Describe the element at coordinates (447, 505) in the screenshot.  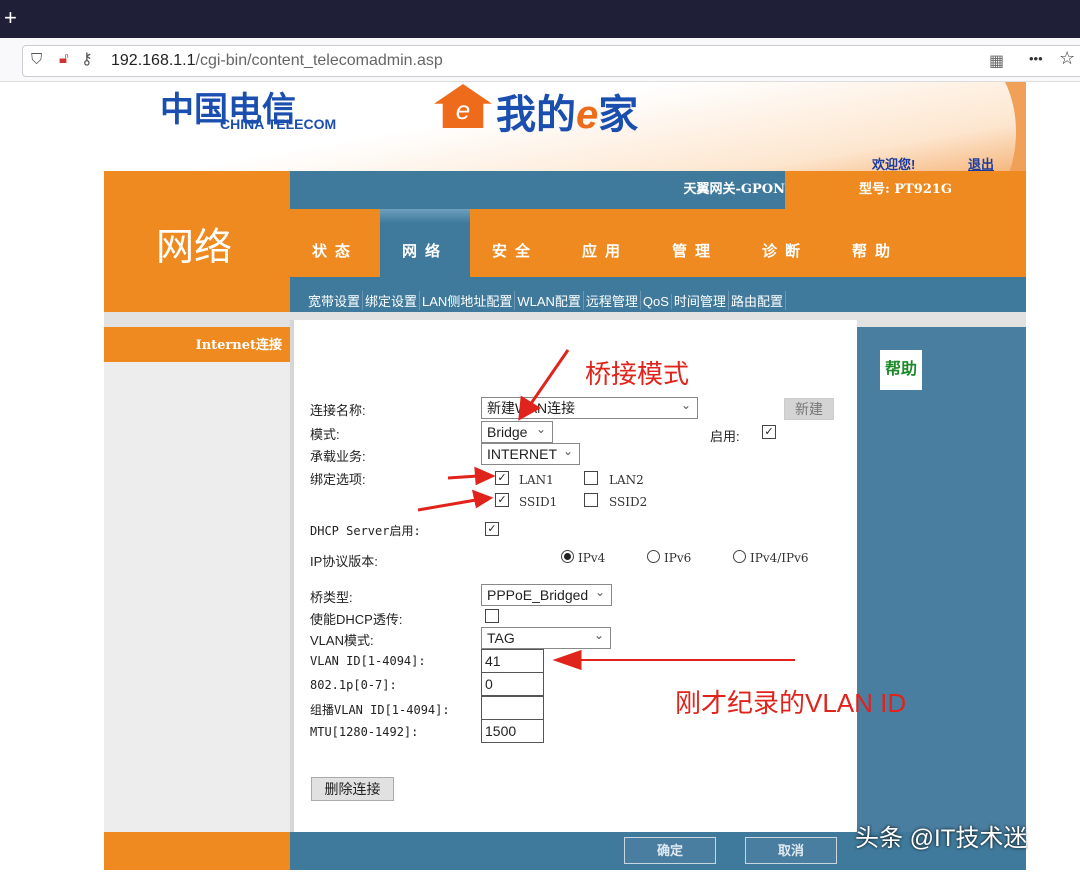
I see `arrow-to-ssid1` at that location.